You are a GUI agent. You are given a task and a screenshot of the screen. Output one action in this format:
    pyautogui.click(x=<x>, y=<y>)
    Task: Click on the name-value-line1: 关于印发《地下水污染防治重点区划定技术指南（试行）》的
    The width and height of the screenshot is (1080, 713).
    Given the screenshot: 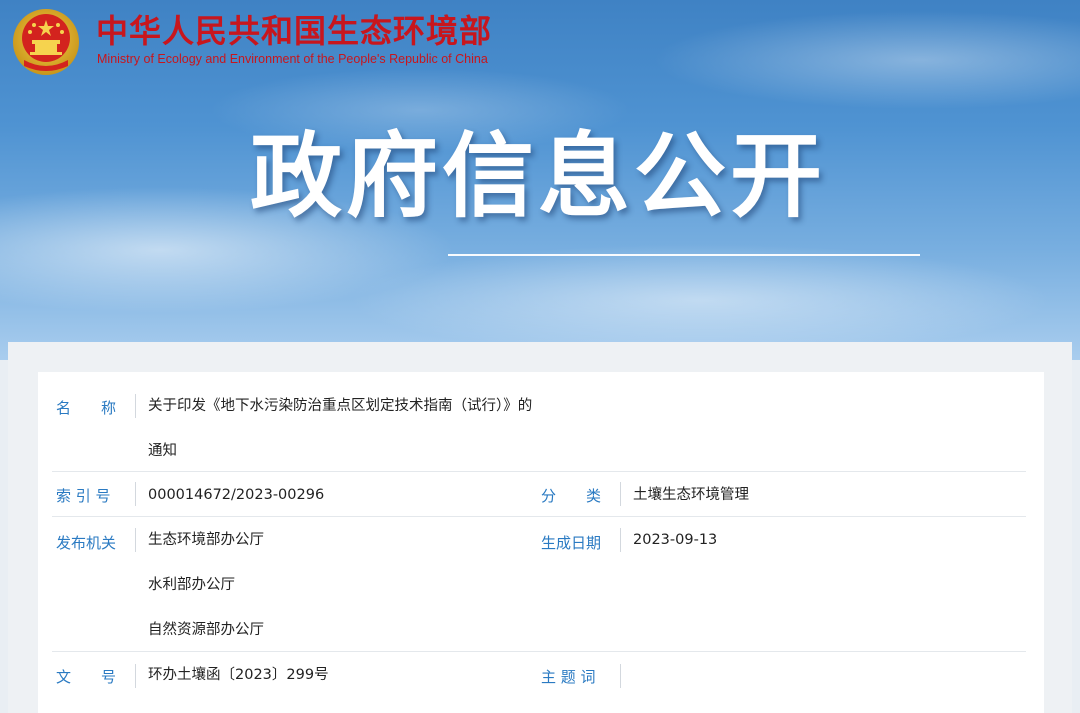 What is the action you would take?
    pyautogui.click(x=340, y=406)
    